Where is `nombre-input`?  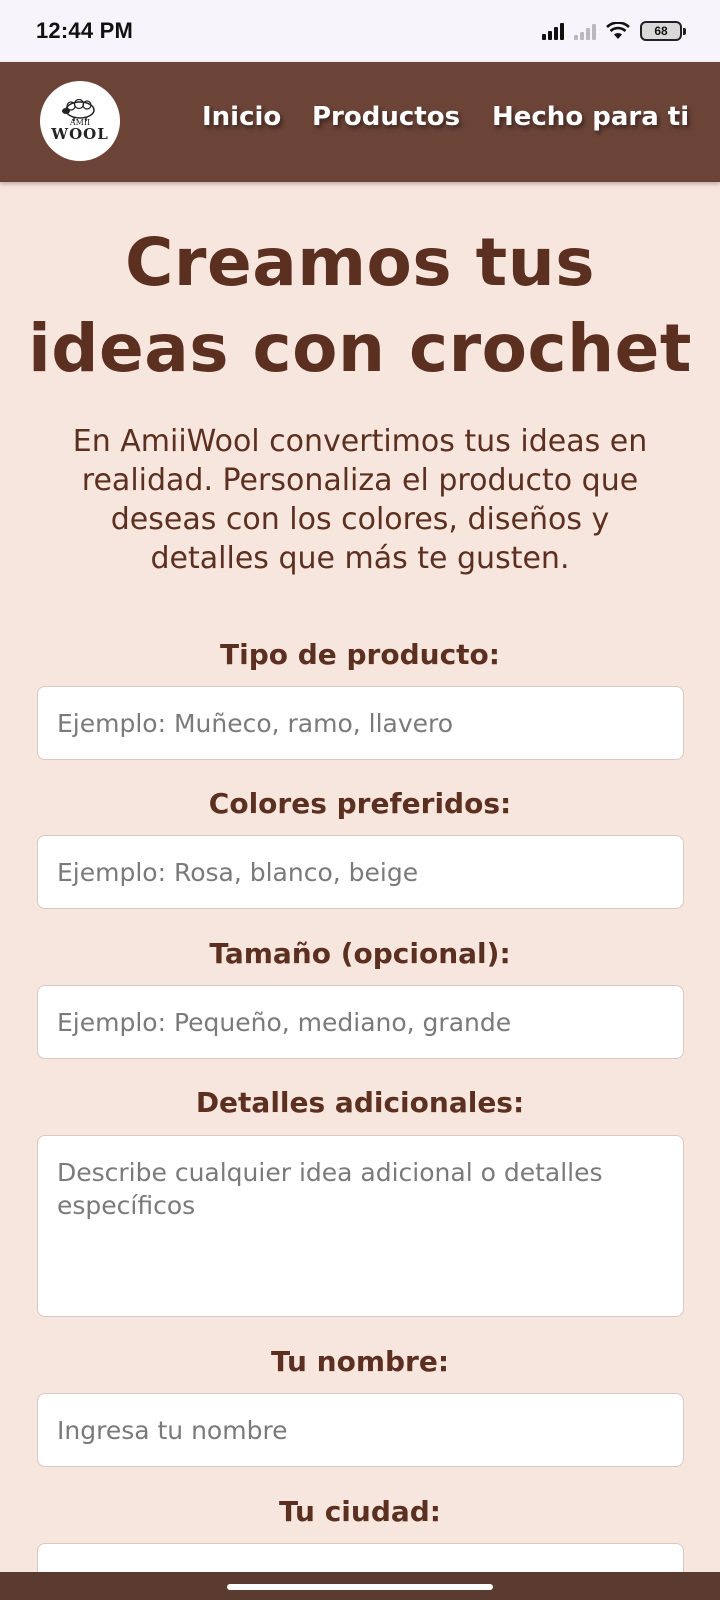
nombre-input is located at coordinates (360, 1430).